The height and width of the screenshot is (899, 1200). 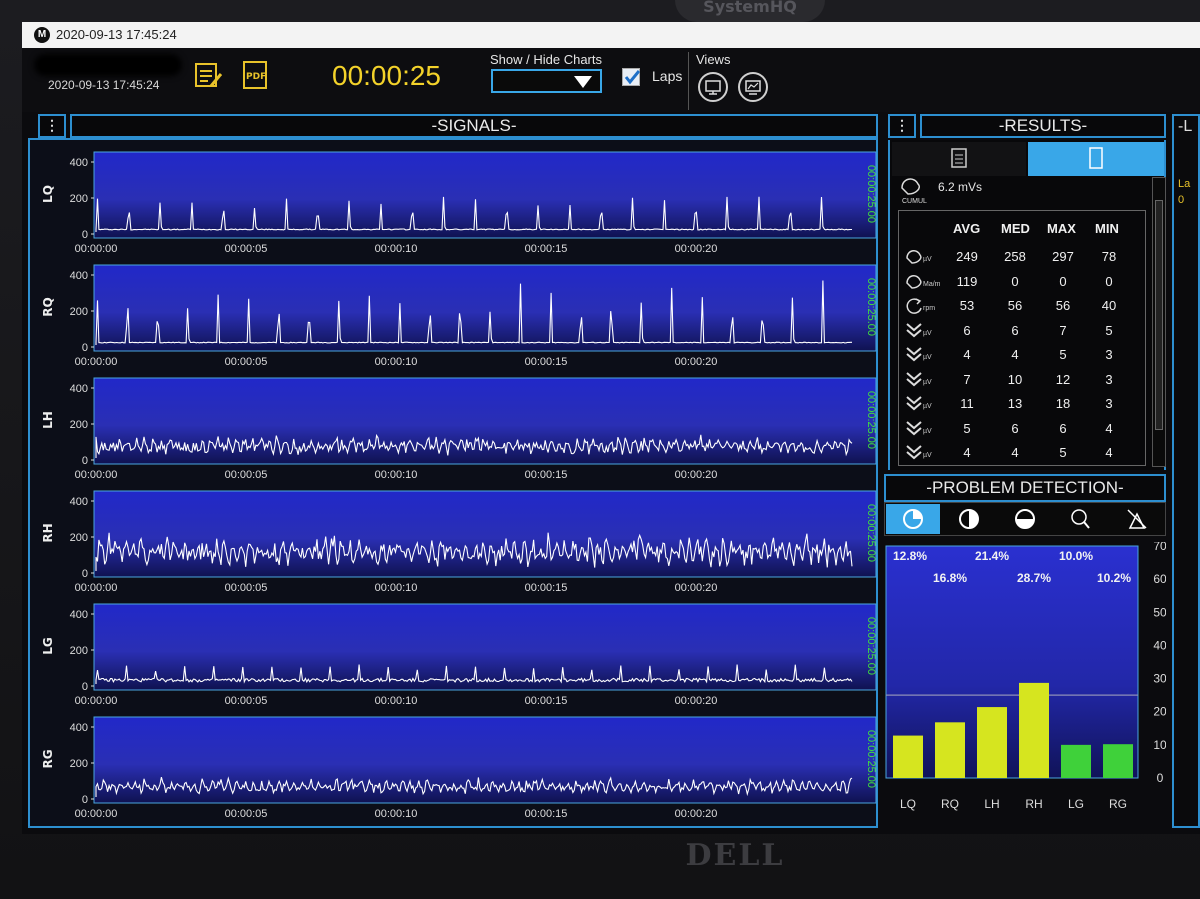 What do you see at coordinates (992, 556) in the screenshot?
I see `data-label: 21.4%` at bounding box center [992, 556].